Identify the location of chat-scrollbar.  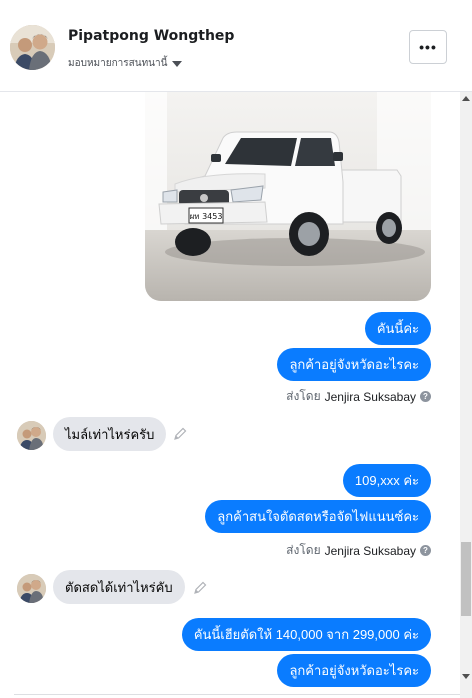
(466, 395).